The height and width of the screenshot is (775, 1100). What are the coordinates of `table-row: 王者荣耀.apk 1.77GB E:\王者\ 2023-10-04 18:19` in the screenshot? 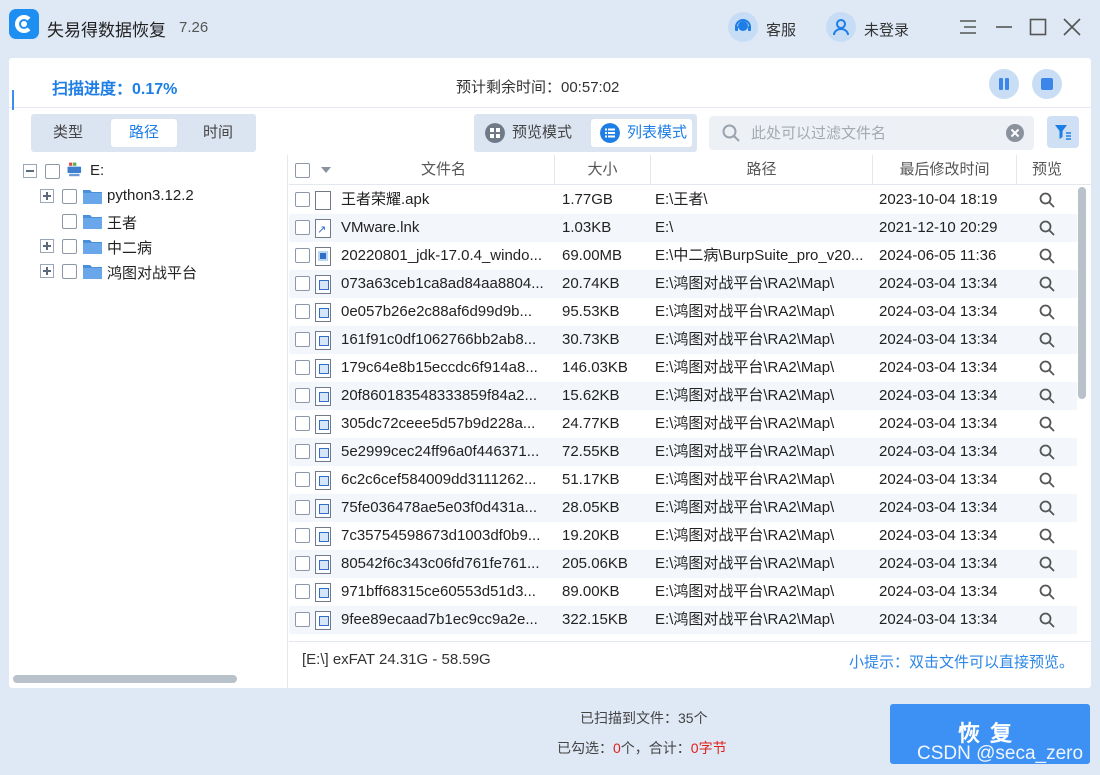 It's located at (683, 200).